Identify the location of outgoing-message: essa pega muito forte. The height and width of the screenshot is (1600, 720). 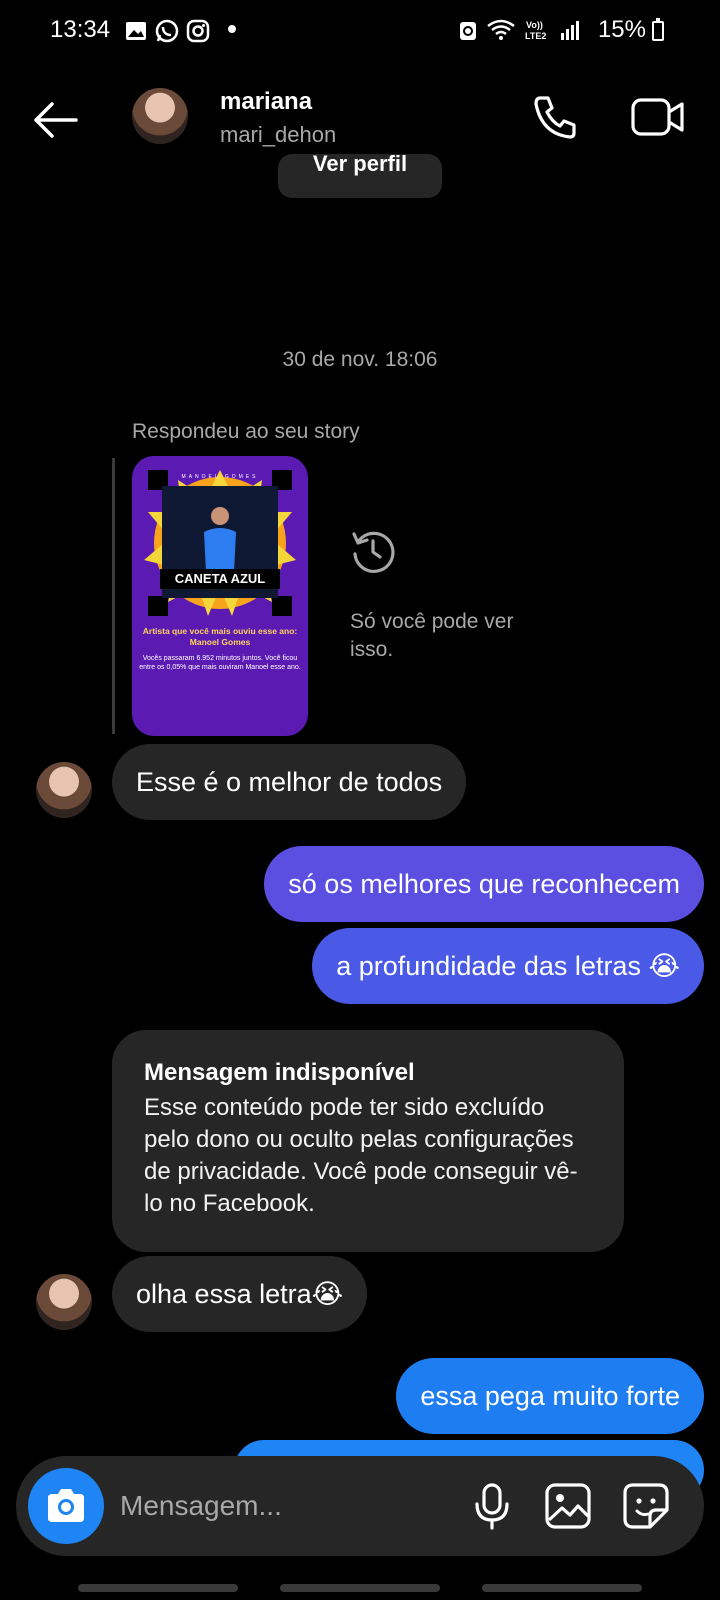
(550, 1396).